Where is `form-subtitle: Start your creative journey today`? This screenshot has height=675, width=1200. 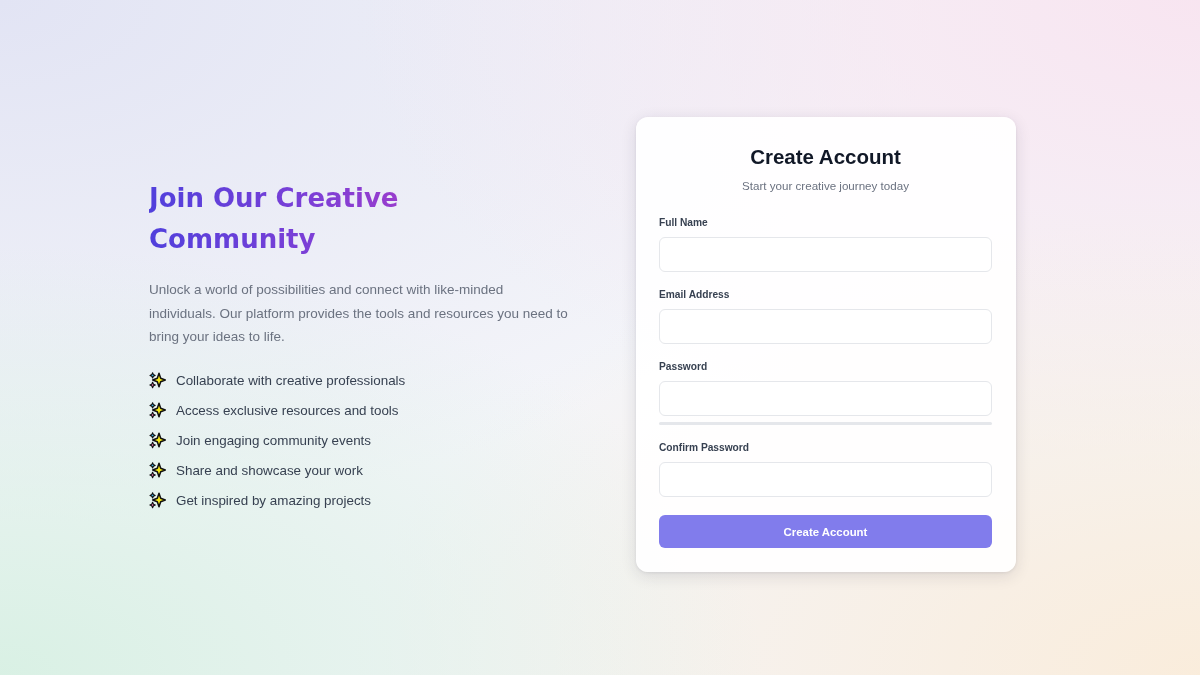 form-subtitle: Start your creative journey today is located at coordinates (825, 185).